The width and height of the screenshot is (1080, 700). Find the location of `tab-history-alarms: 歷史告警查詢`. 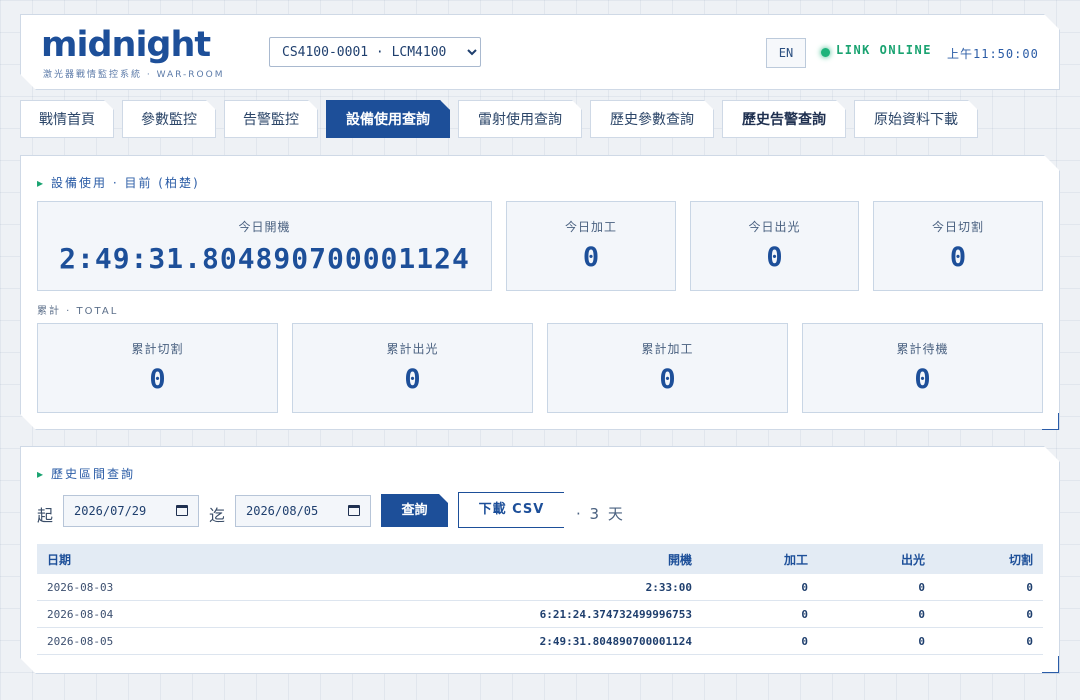

tab-history-alarms: 歷史告警查詢 is located at coordinates (784, 119).